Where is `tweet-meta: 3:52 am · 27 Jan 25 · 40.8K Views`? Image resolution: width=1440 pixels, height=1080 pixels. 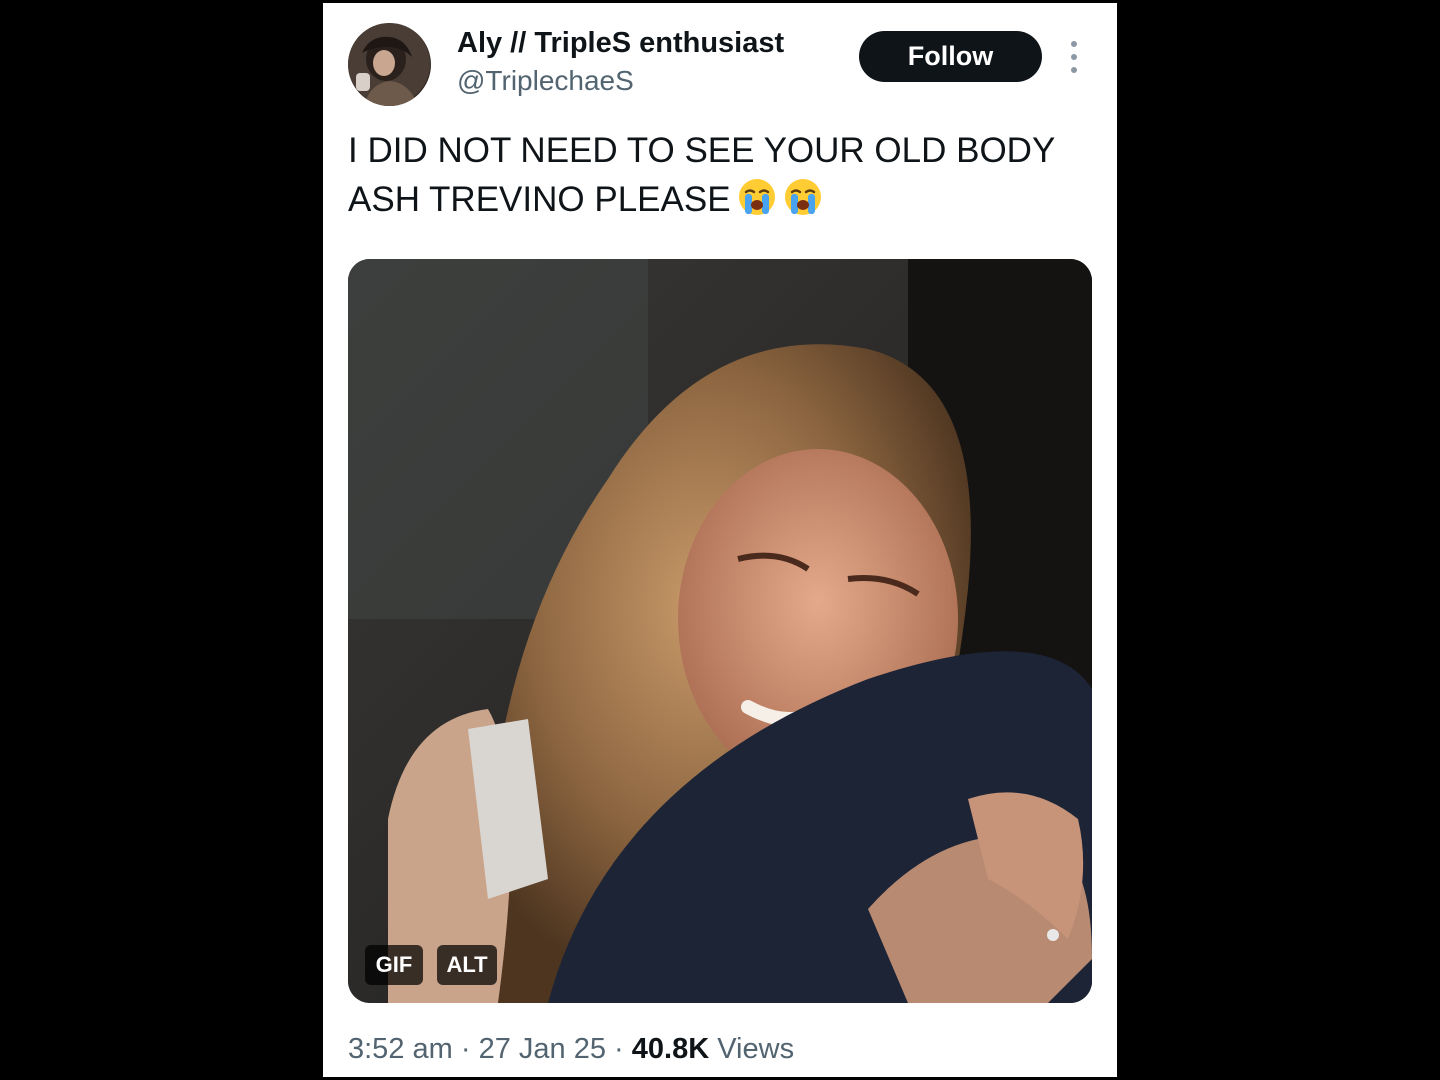
tweet-meta: 3:52 am · 27 Jan 25 · 40.8K Views is located at coordinates (571, 1049).